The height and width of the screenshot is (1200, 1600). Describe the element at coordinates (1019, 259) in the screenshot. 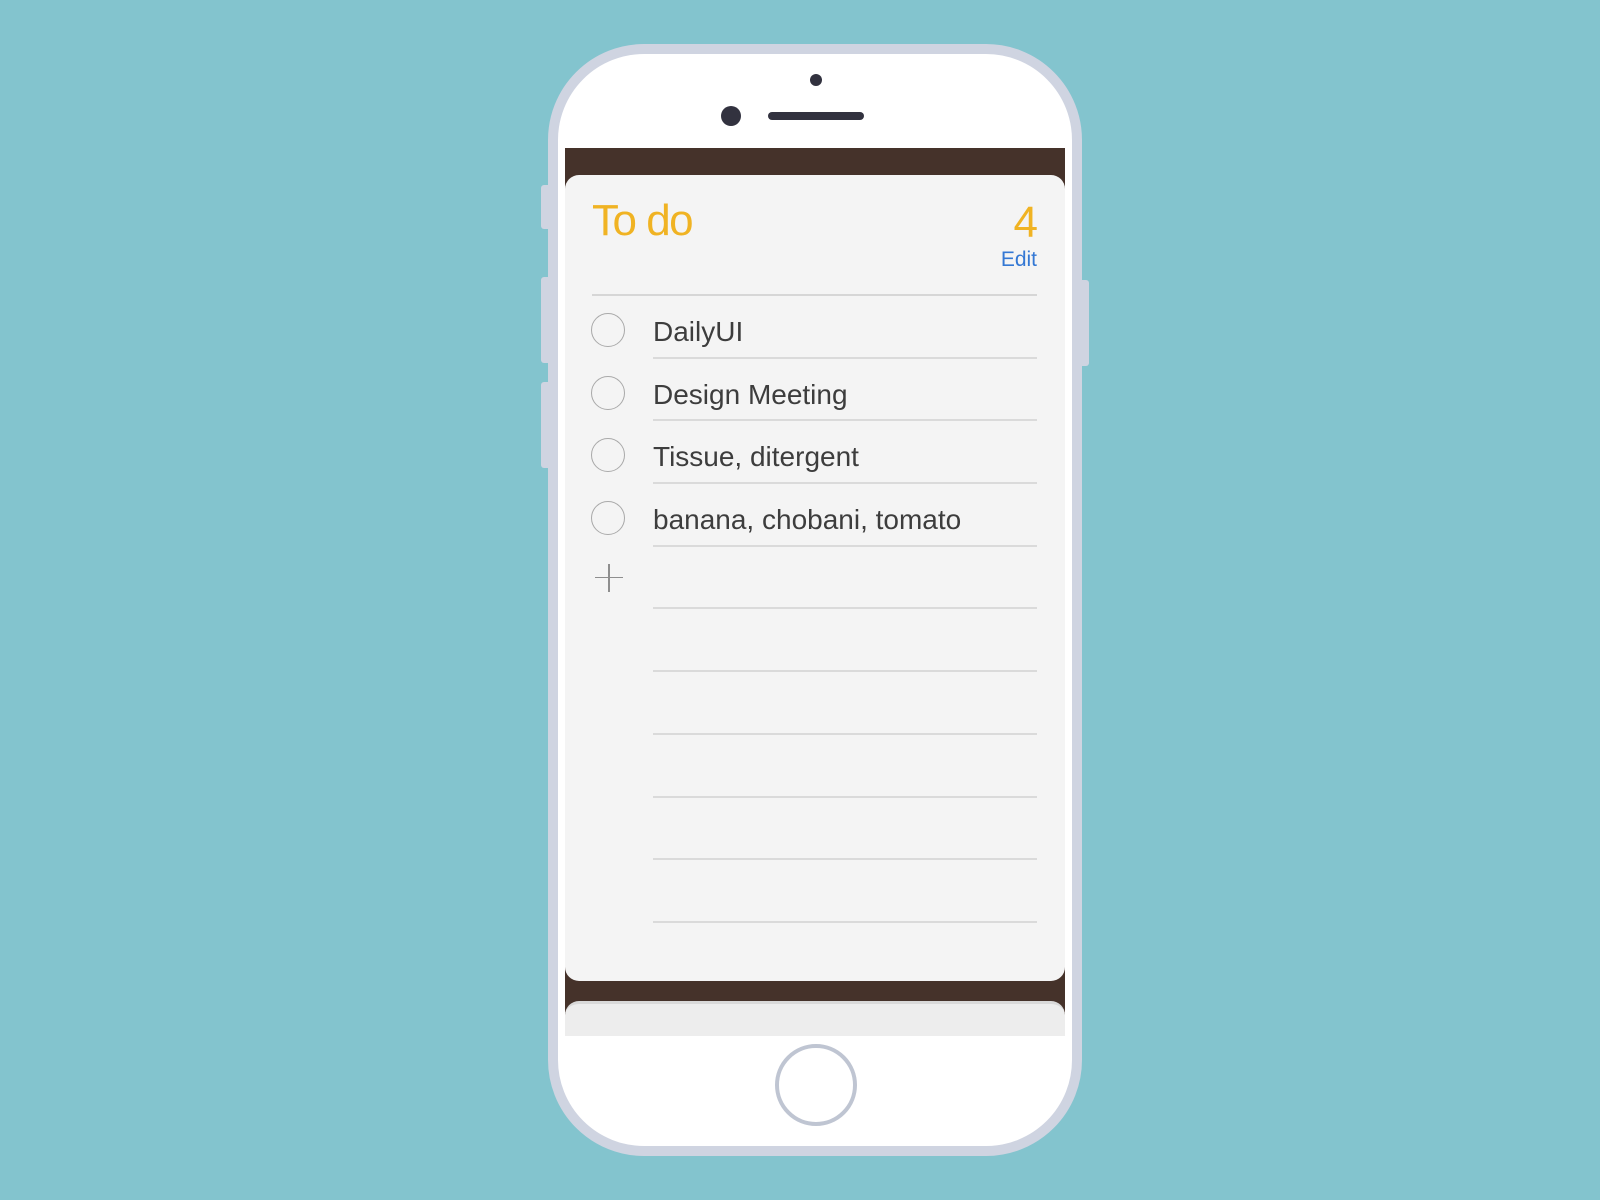

I see `edit-button: Edit` at that location.